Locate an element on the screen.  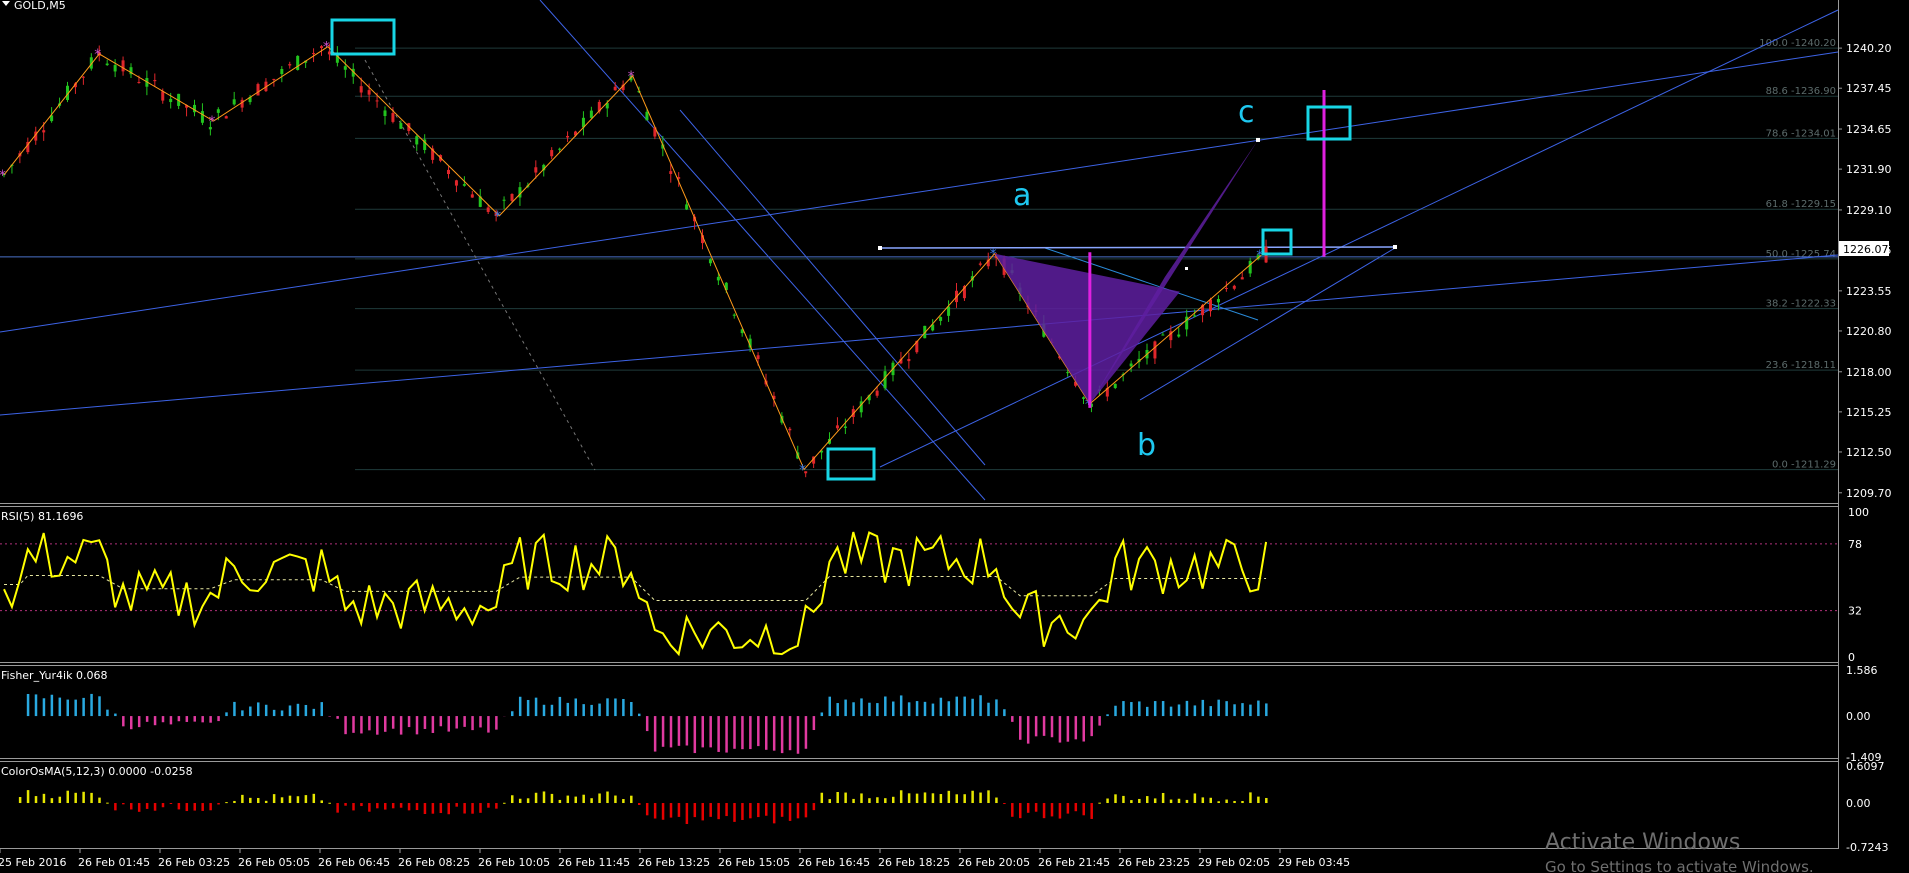
price-tick-label: 1231.90 is located at coordinates (1869, 169).